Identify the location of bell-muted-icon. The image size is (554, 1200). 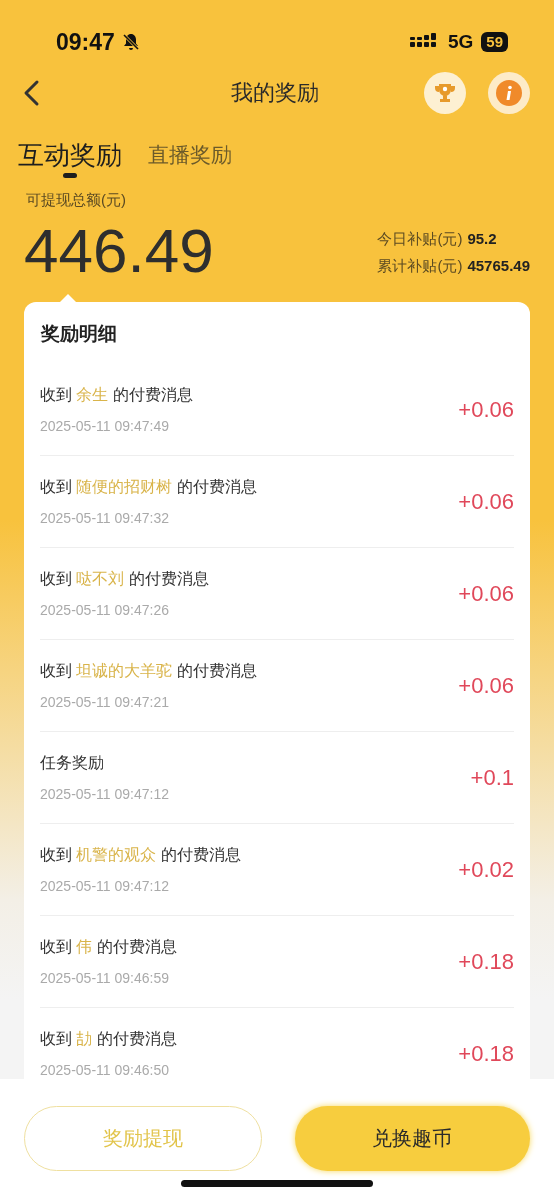
(130, 42).